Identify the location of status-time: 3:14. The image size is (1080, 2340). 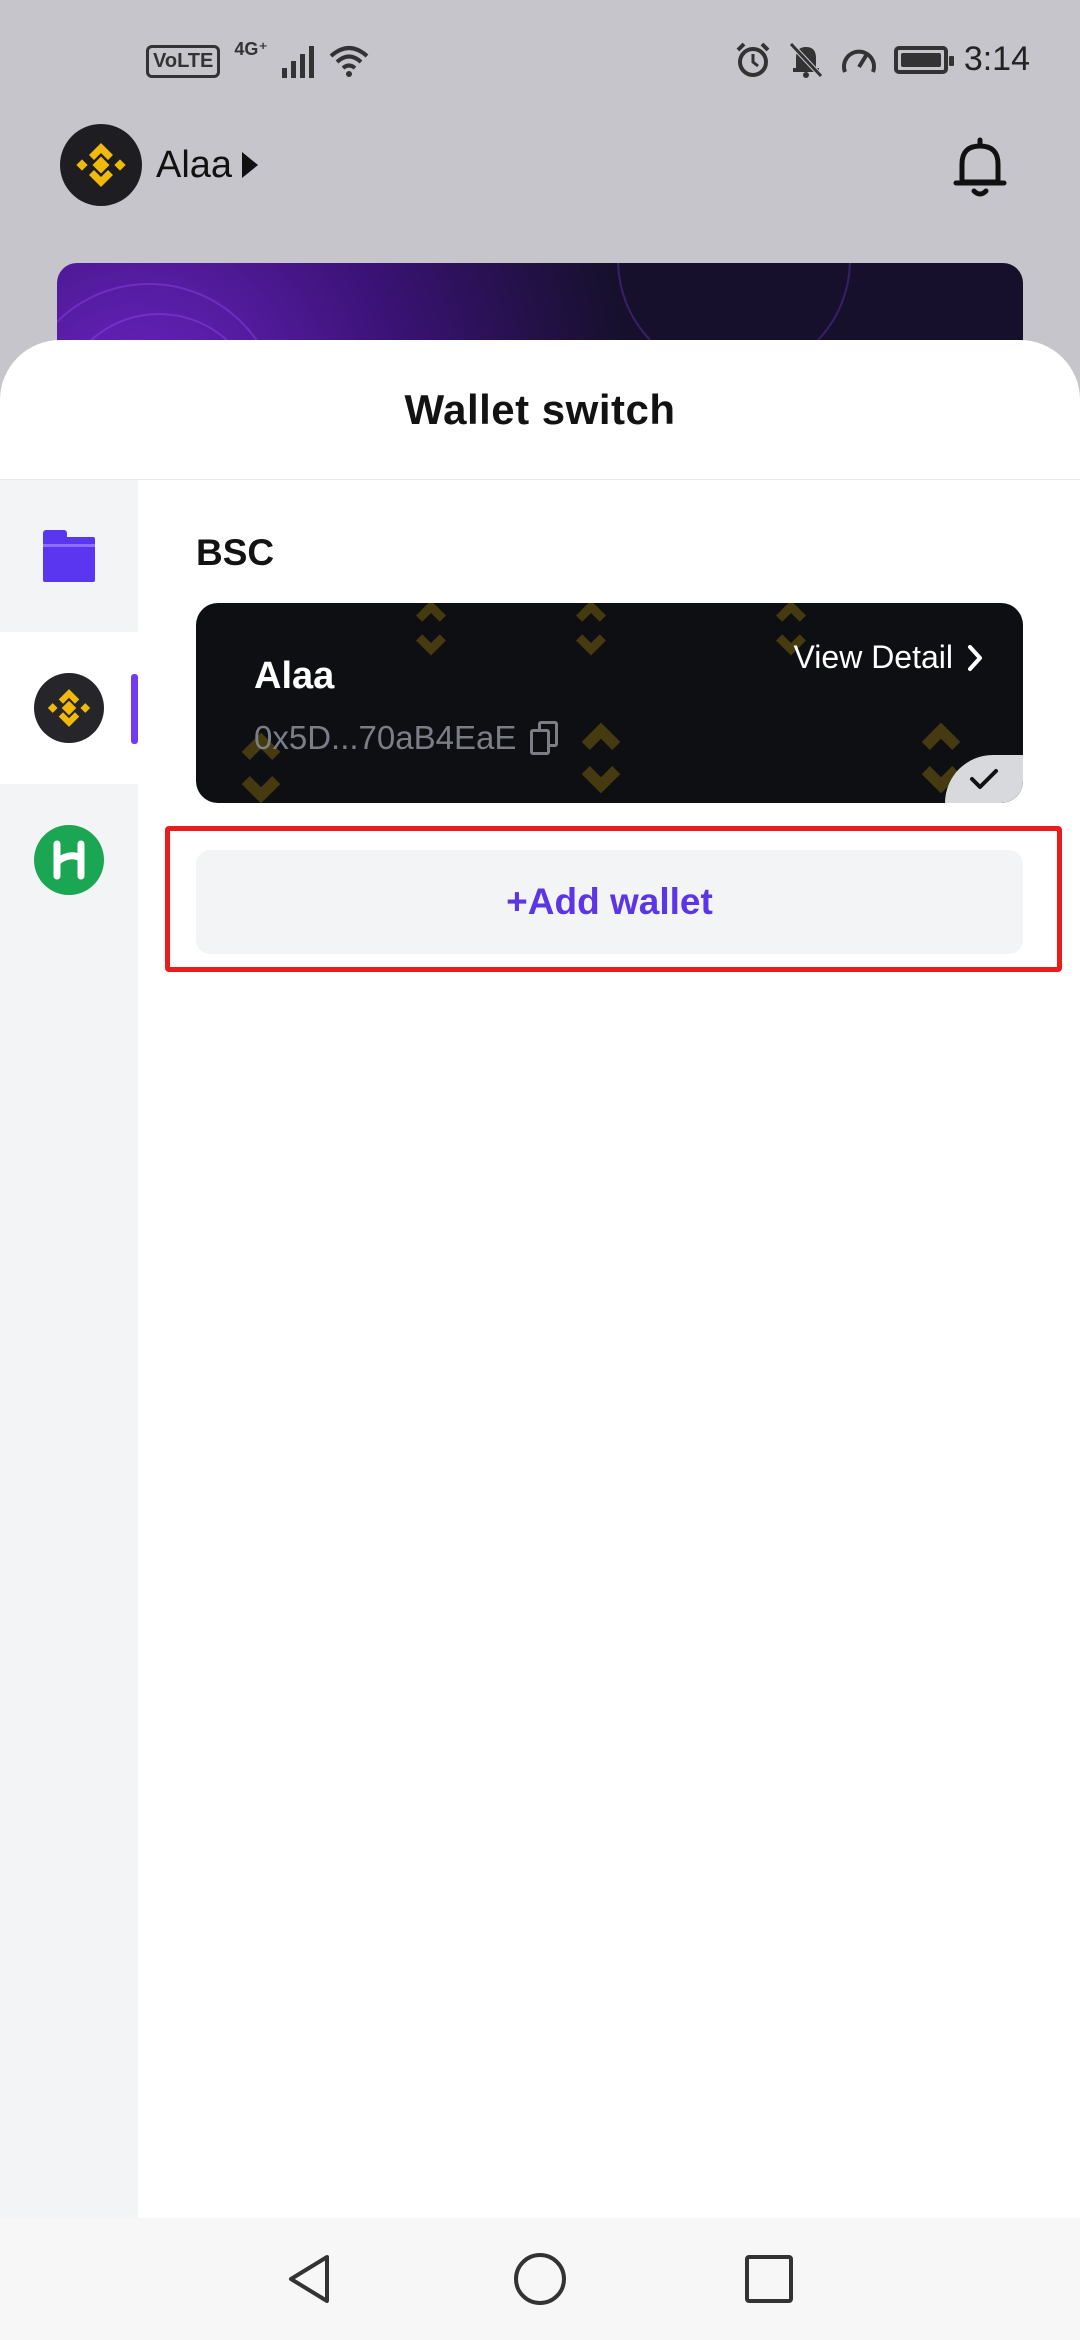
(996, 59).